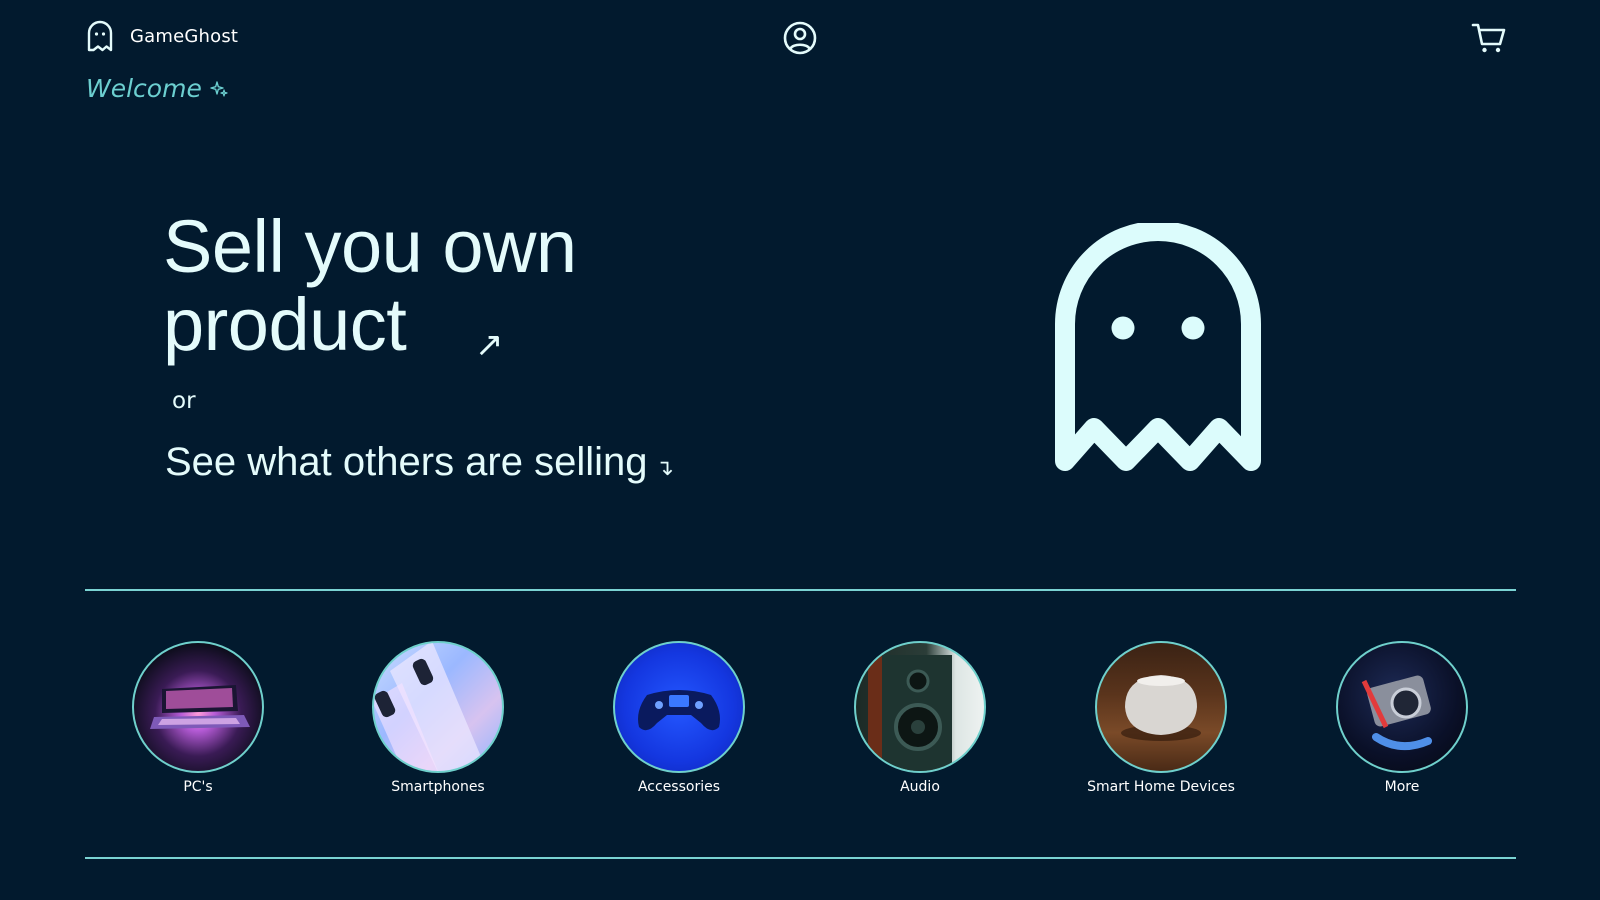 This screenshot has height=900, width=1600. I want to click on arrow-down-right-icon: ↴, so click(664, 467).